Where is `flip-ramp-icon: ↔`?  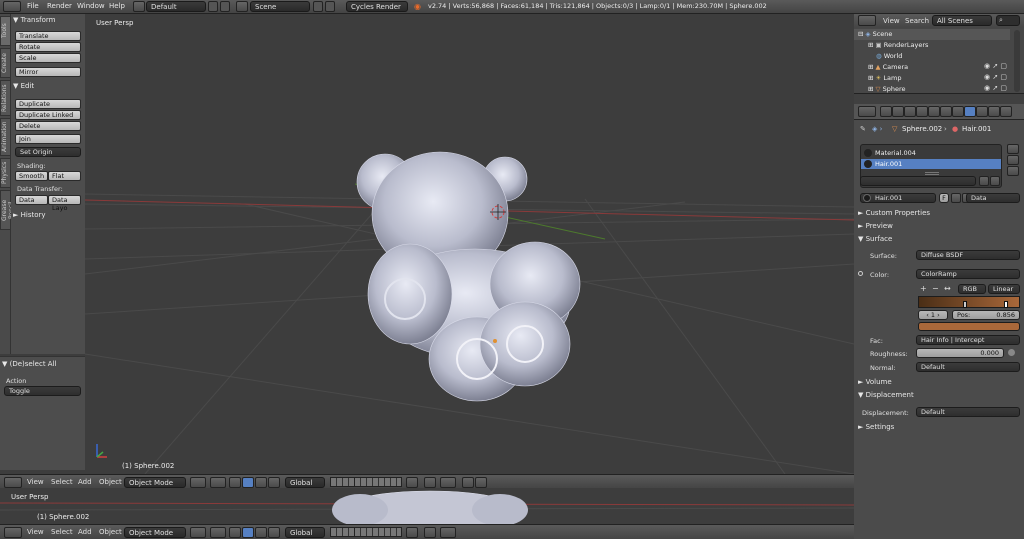 flip-ramp-icon: ↔ is located at coordinates (947, 288).